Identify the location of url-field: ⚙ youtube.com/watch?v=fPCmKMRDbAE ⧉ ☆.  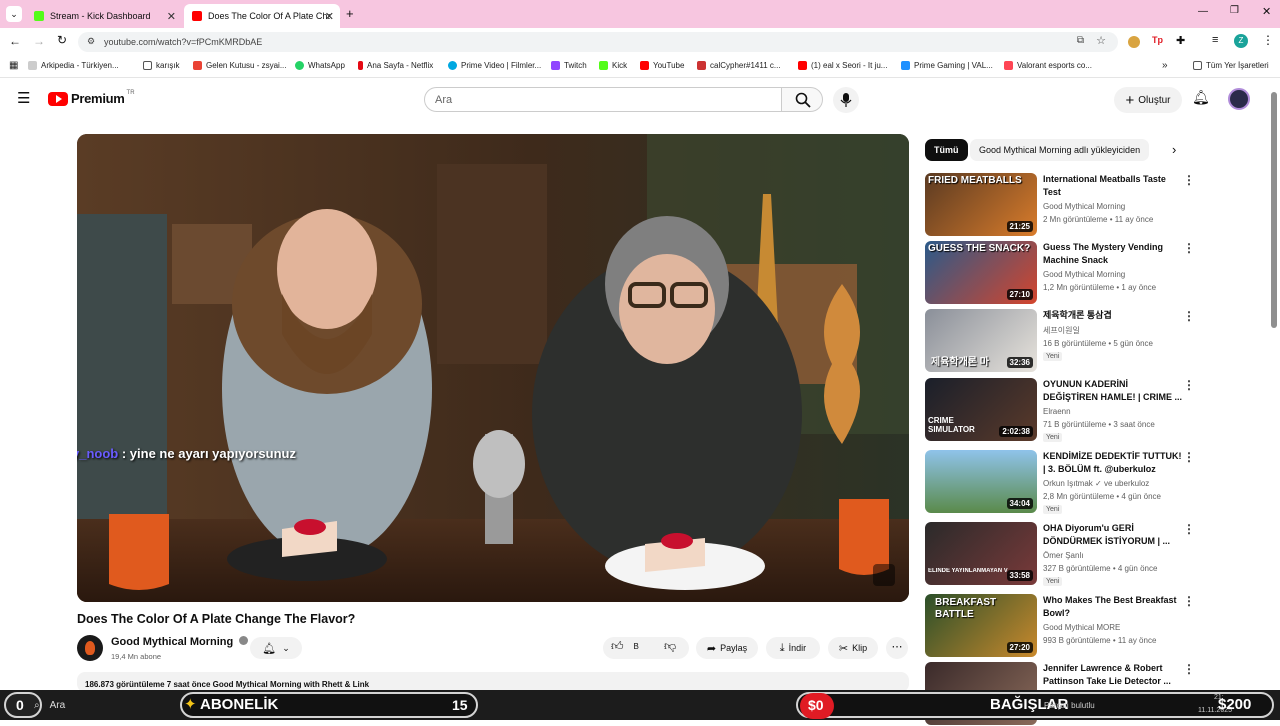
(598, 42).